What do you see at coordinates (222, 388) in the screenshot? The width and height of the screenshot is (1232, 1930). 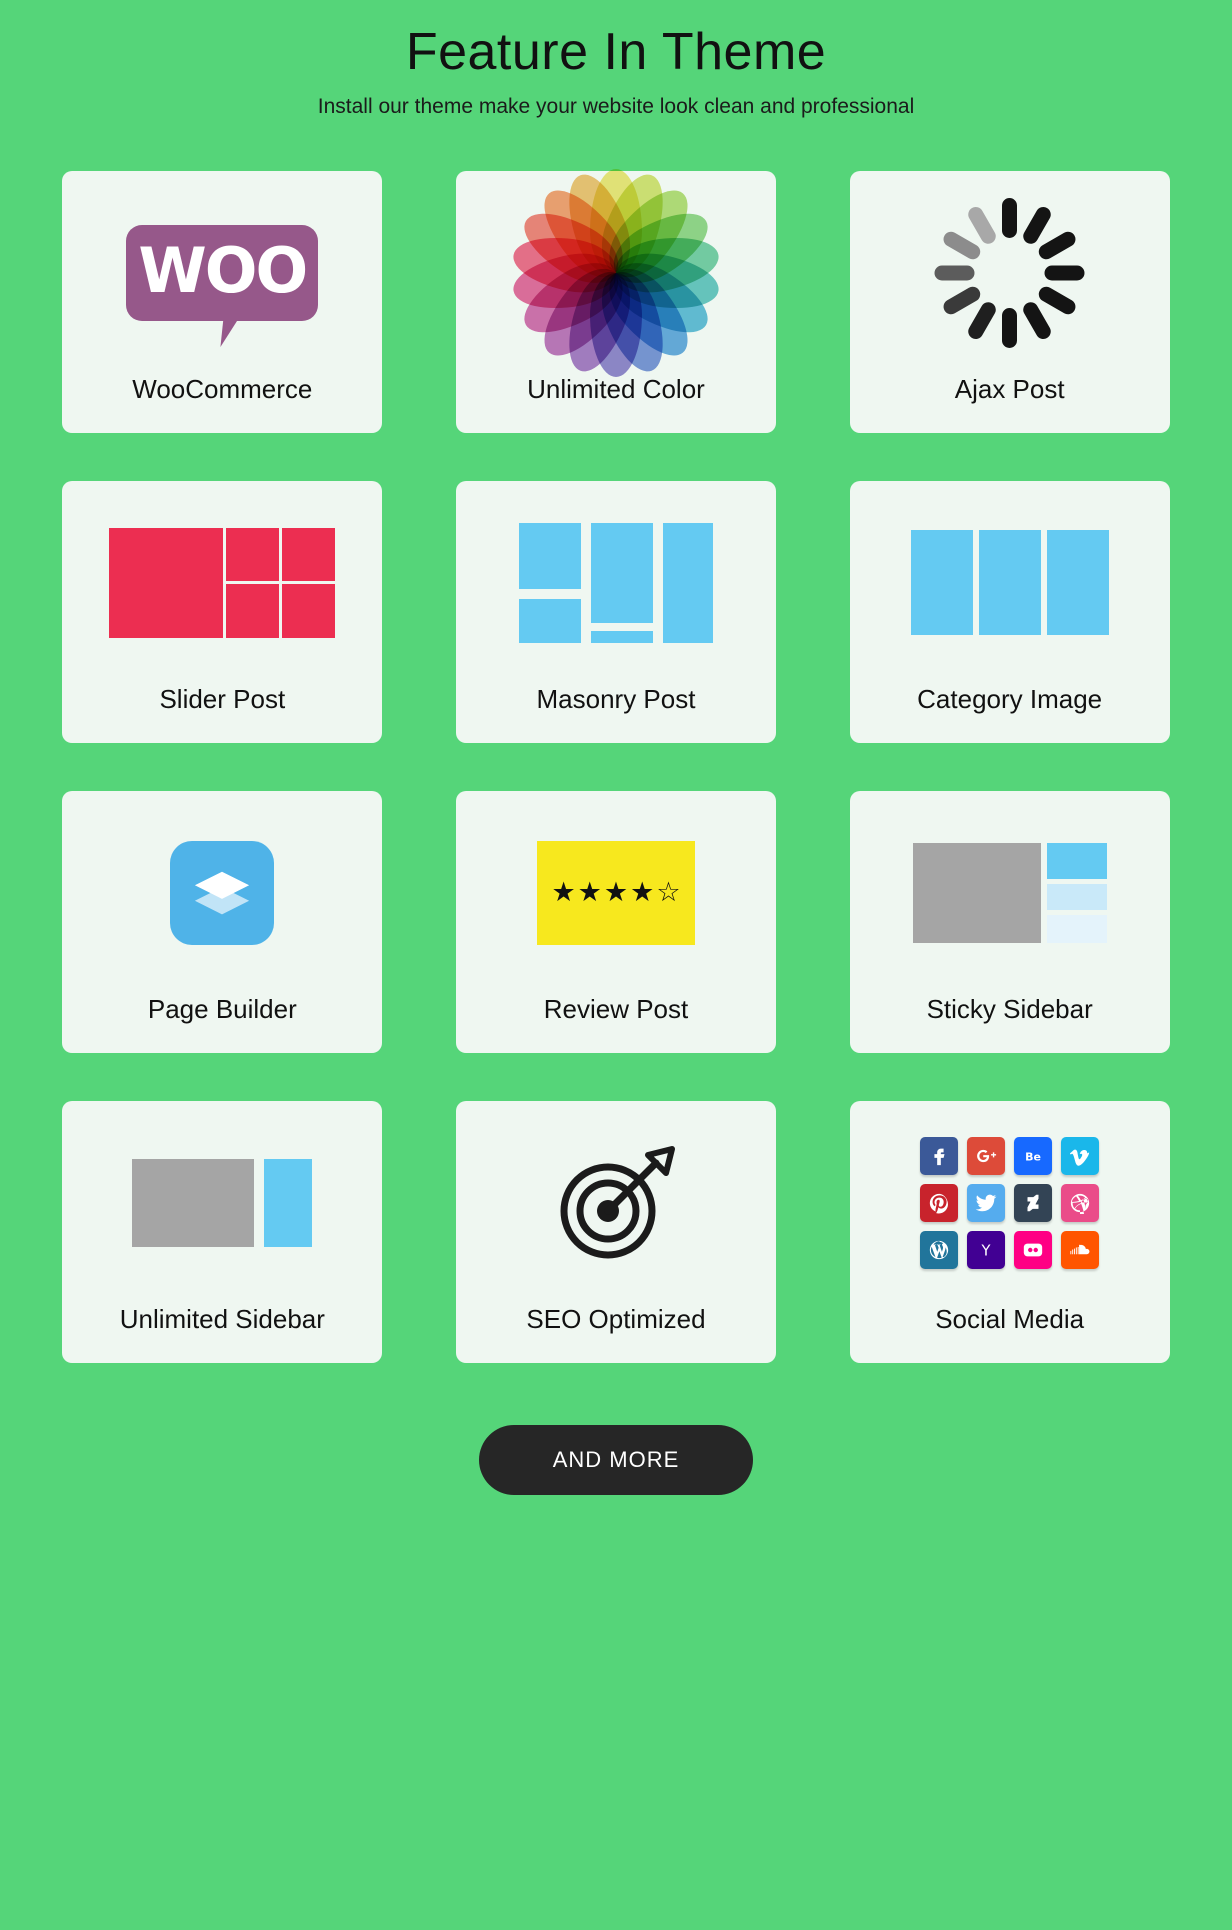 I see `feature-label: WooCommerce` at bounding box center [222, 388].